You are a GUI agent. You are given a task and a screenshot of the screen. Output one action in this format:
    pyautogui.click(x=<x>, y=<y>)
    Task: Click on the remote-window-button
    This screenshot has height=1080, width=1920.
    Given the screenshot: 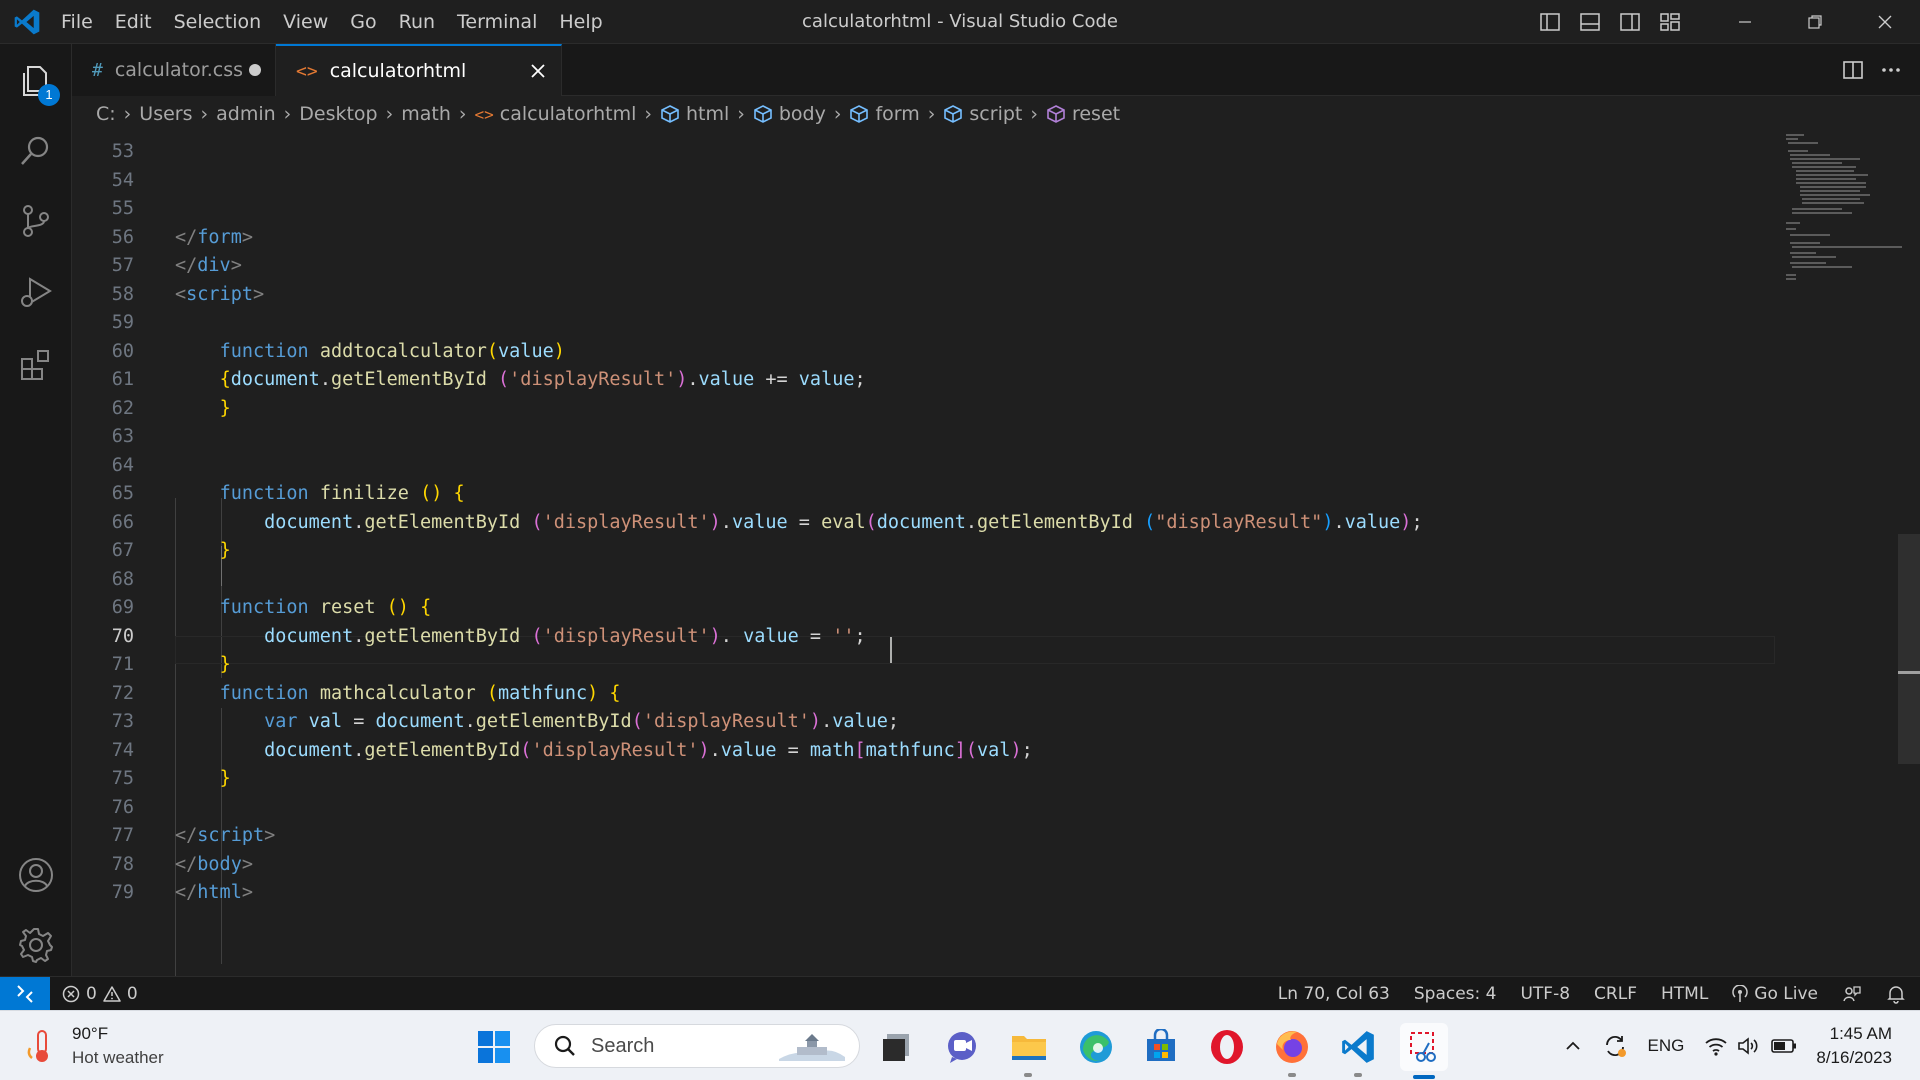 What is the action you would take?
    pyautogui.click(x=25, y=994)
    